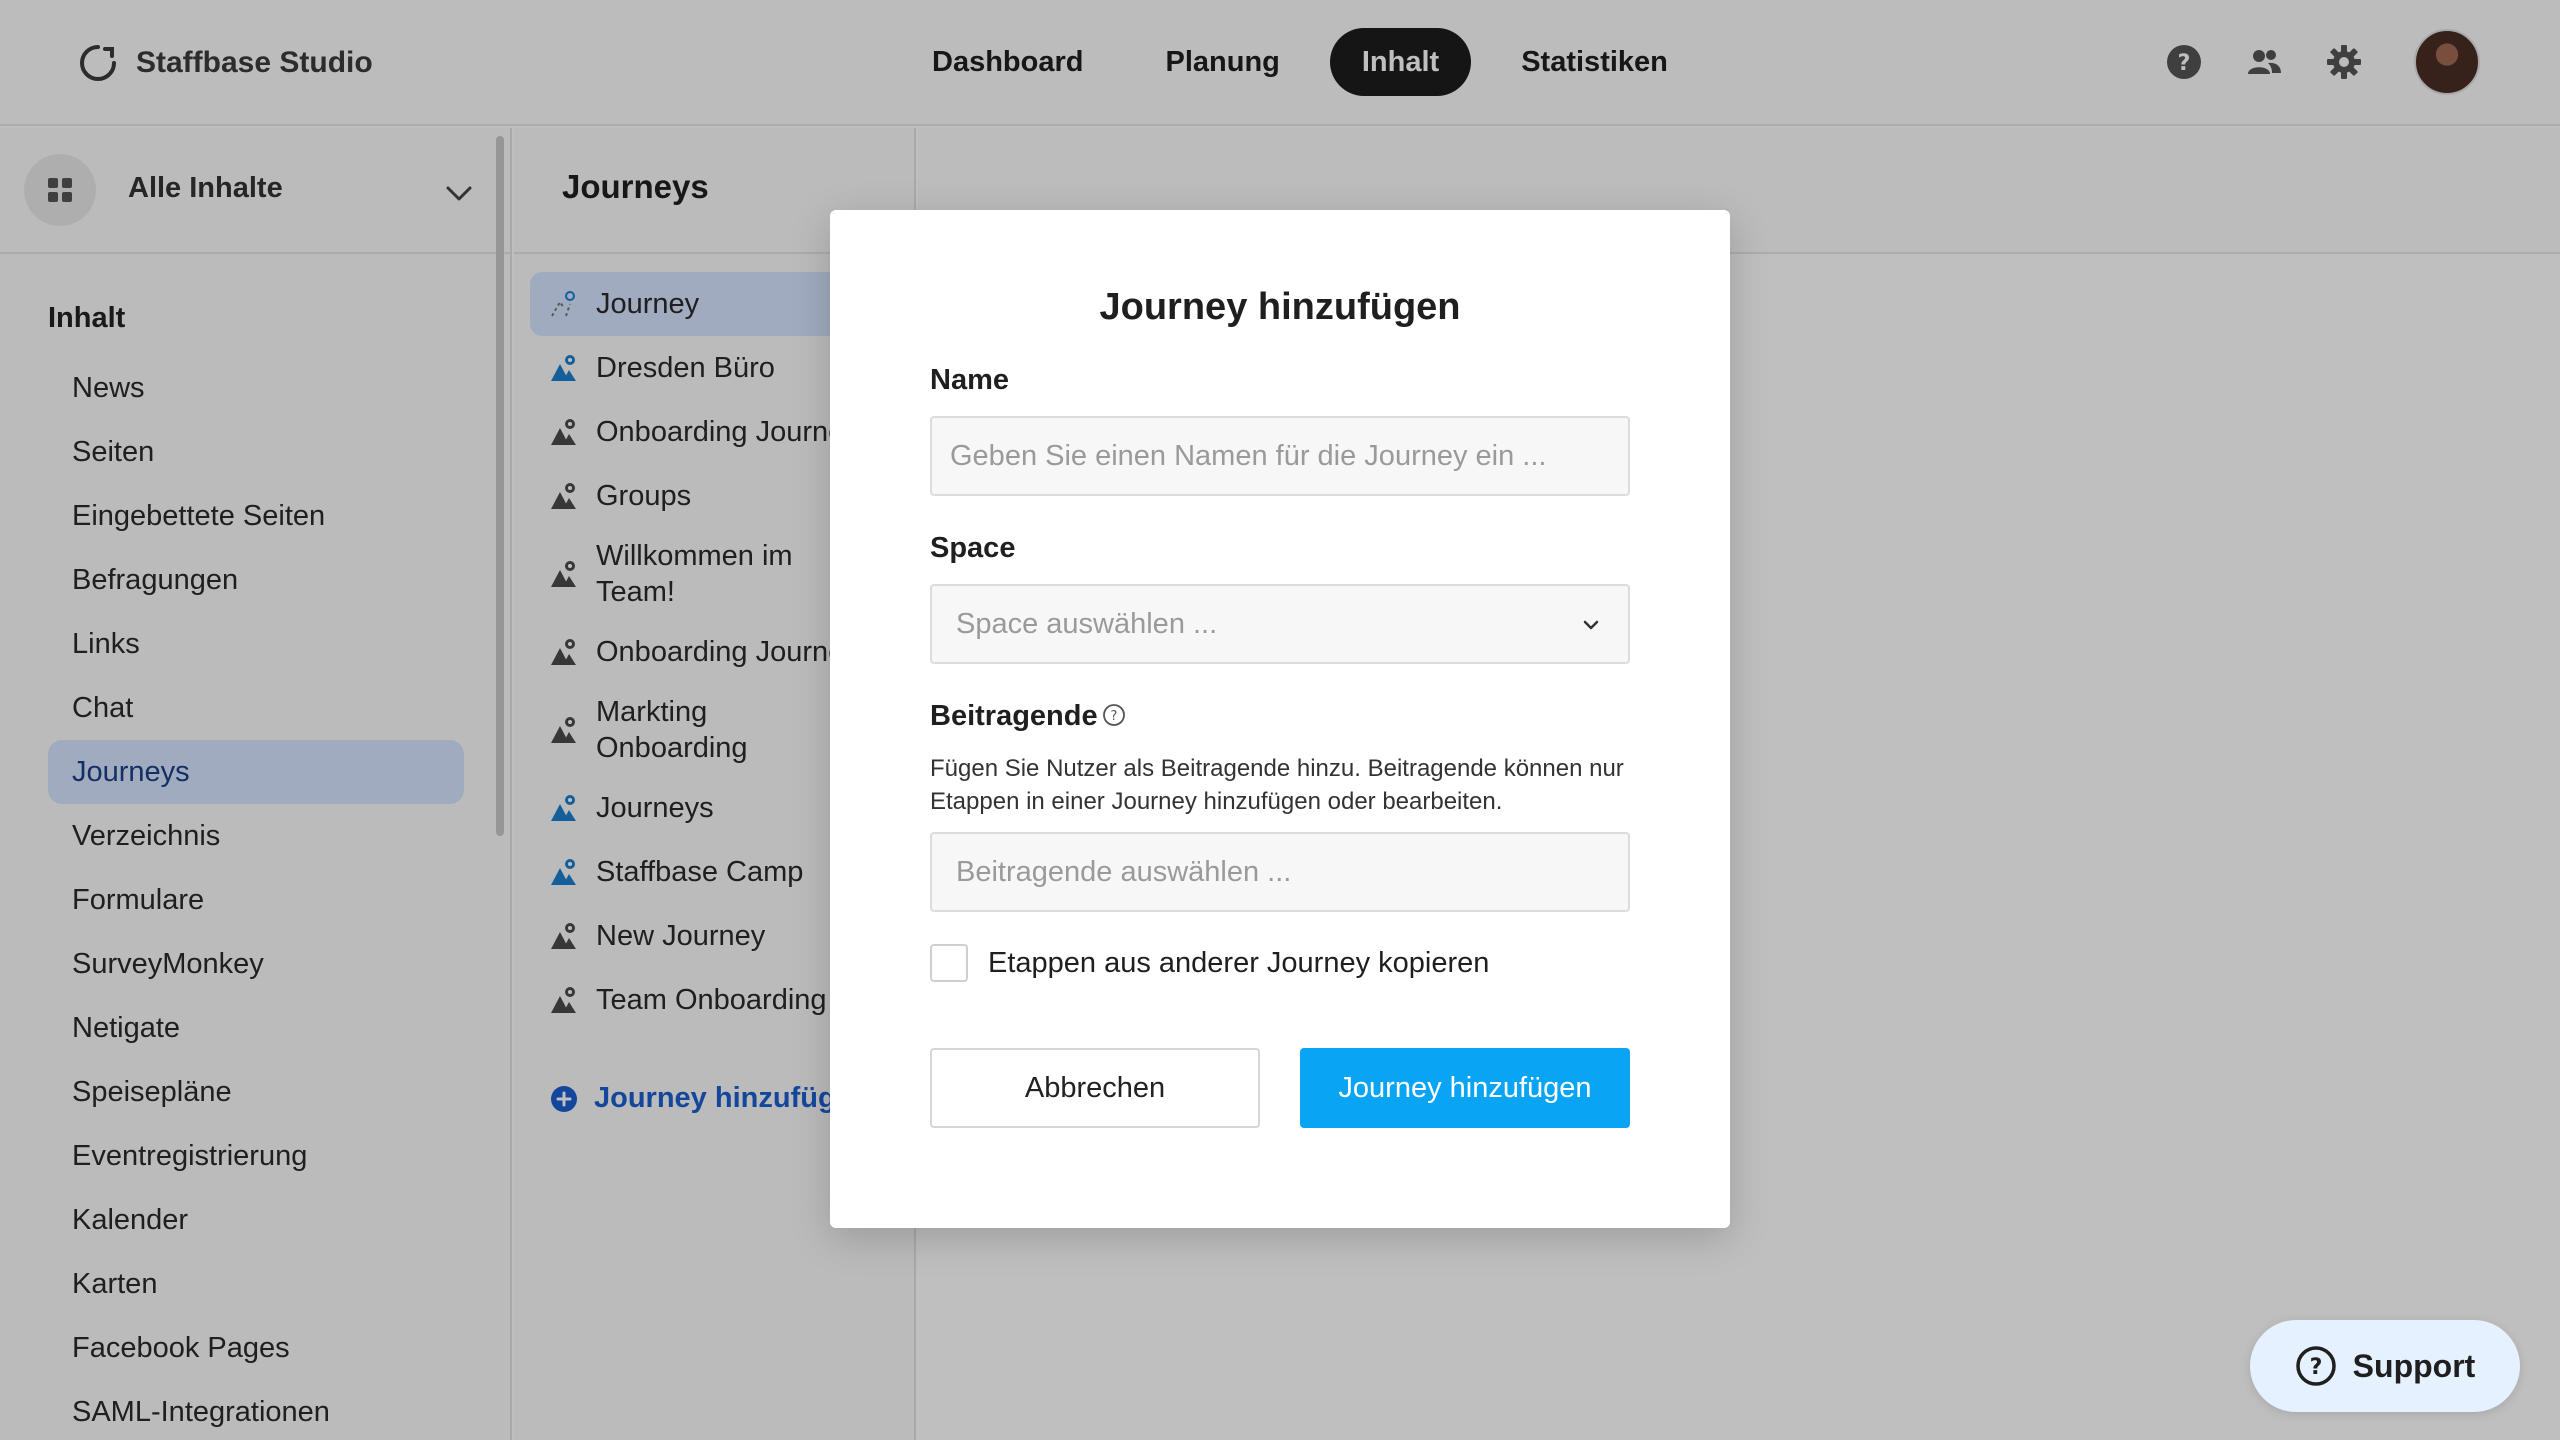  Describe the element at coordinates (1014, 716) in the screenshot. I see `contributors-label: Beitragende` at that location.